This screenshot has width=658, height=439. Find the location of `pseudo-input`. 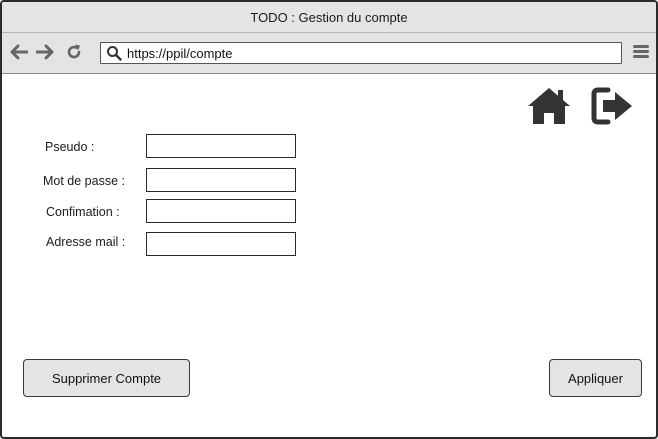

pseudo-input is located at coordinates (221, 146).